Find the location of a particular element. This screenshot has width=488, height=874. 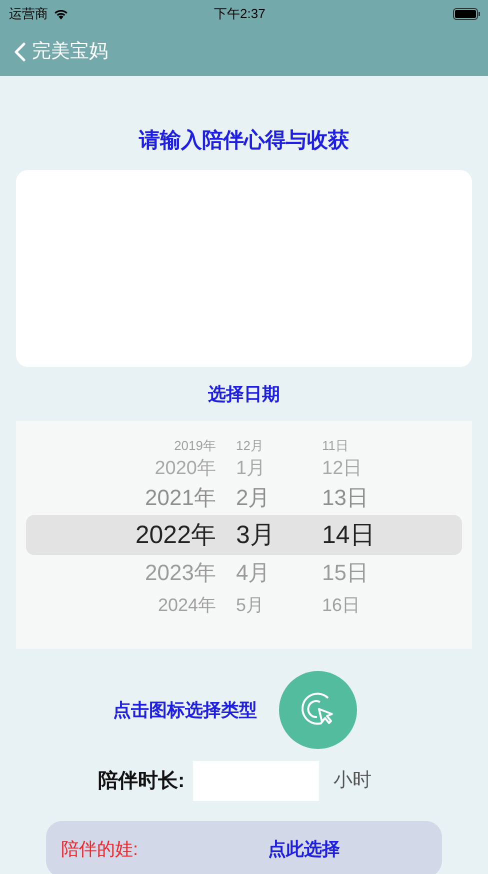

battery-icon is located at coordinates (466, 14).